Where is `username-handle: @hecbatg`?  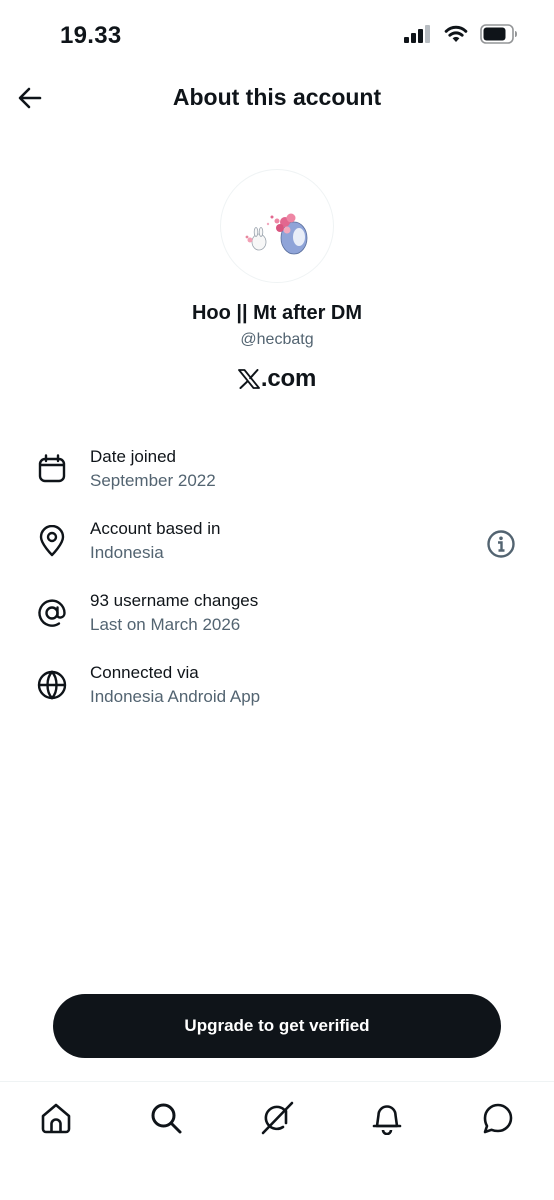
username-handle: @hecbatg is located at coordinates (277, 339).